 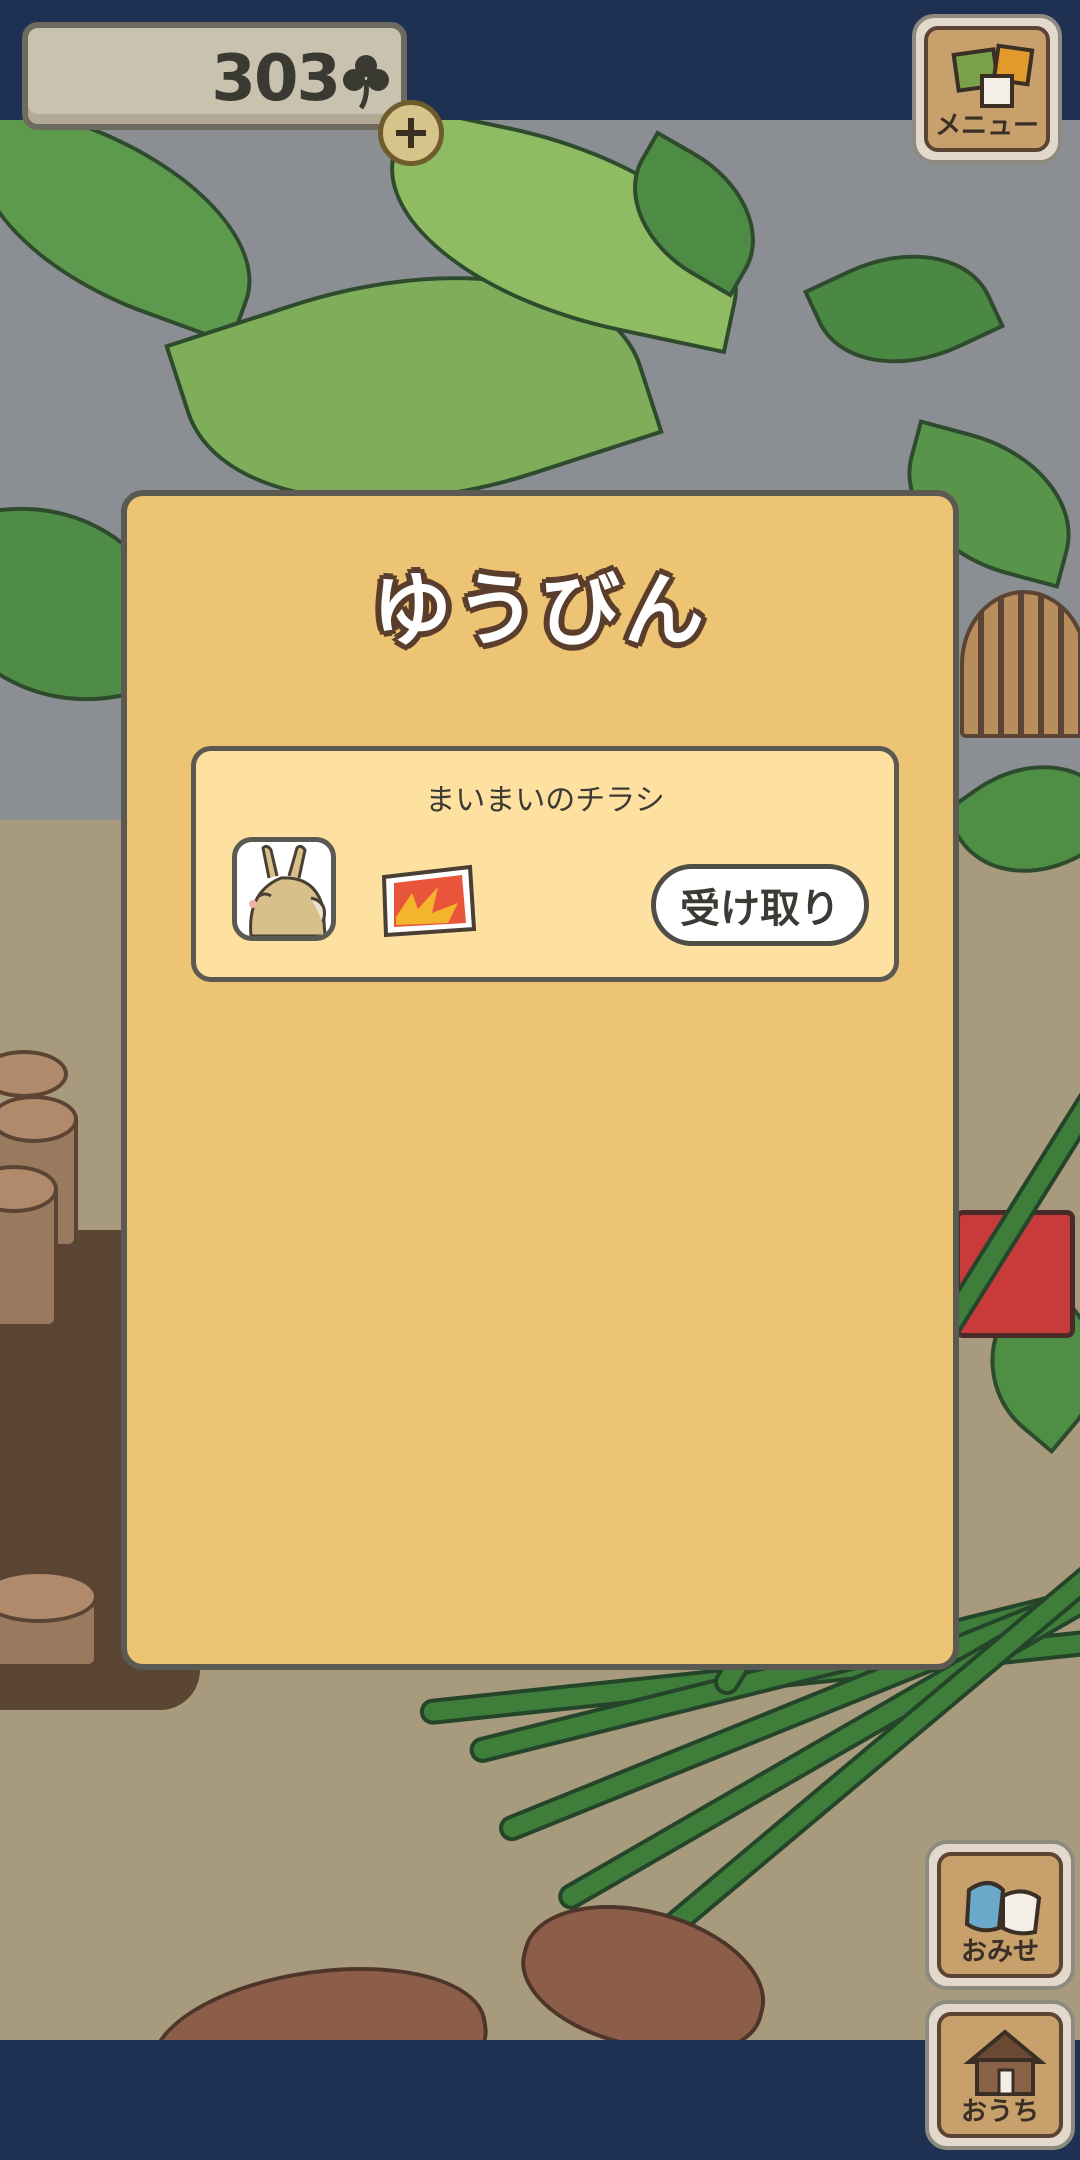 What do you see at coordinates (1020, 664) in the screenshot?
I see `wooden-fence` at bounding box center [1020, 664].